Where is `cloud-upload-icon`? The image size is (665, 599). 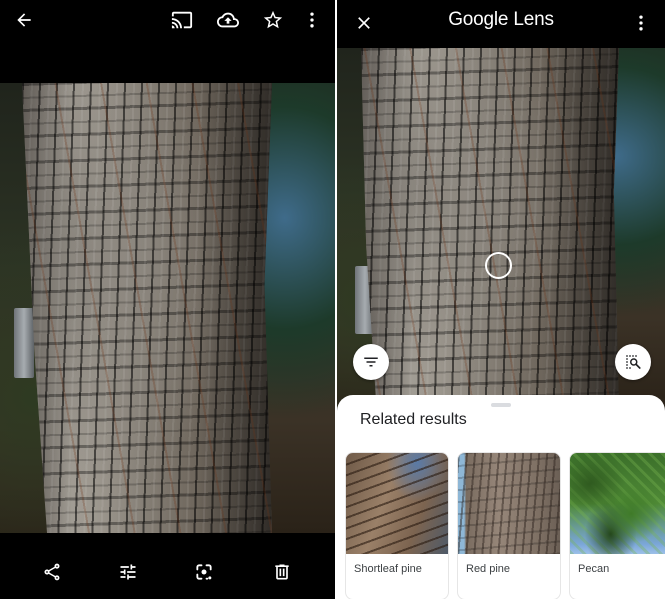
cloud-upload-icon is located at coordinates (228, 20).